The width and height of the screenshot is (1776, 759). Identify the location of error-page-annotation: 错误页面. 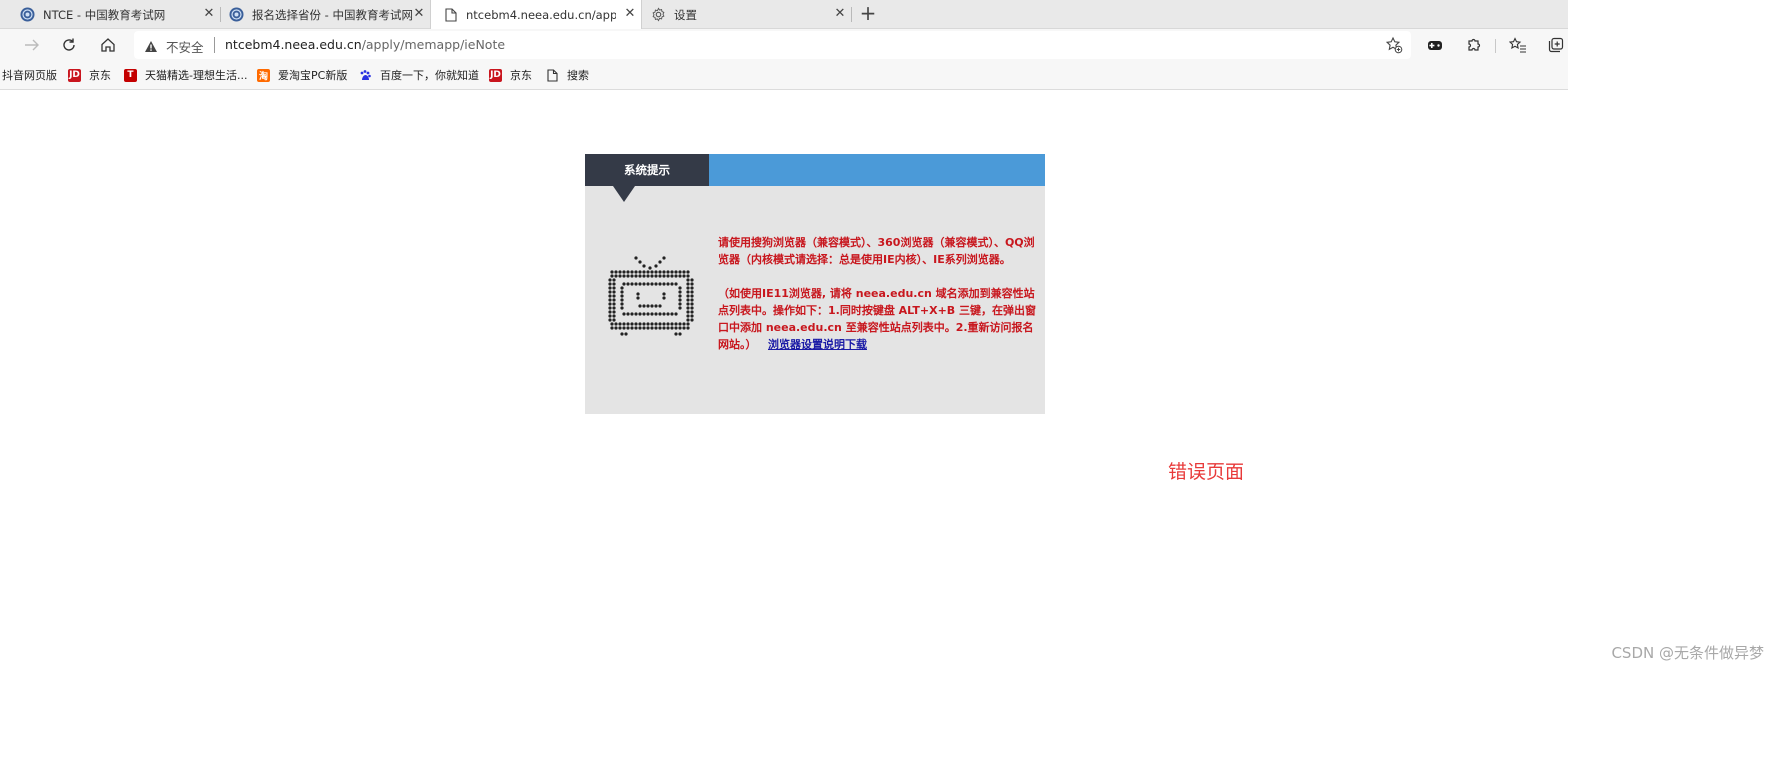
(1206, 472).